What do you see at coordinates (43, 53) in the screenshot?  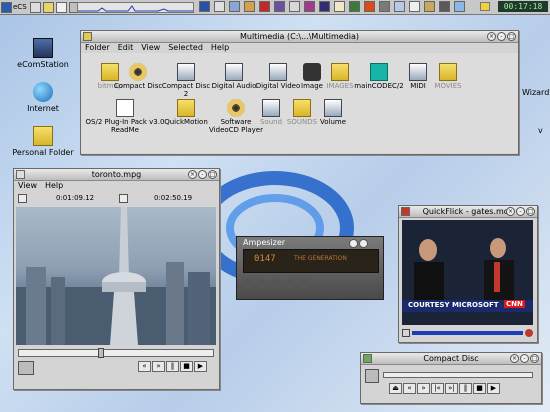 I see `desktop-icon-ecomstation: eComStation` at bounding box center [43, 53].